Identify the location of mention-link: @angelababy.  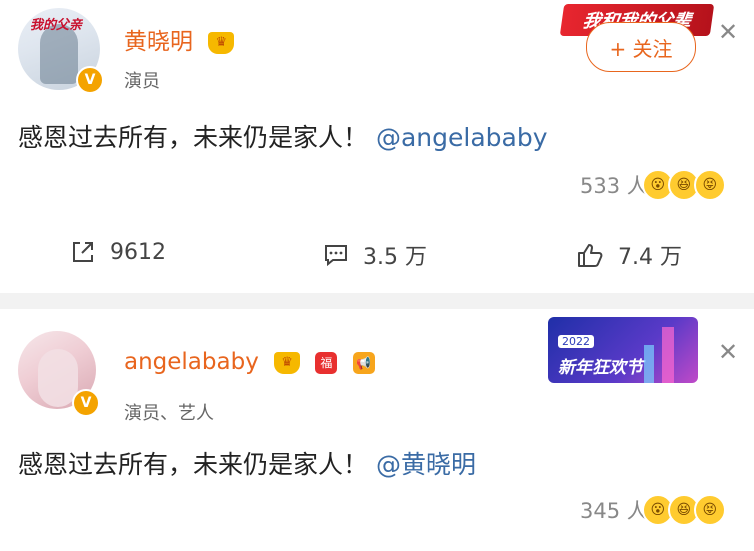
(462, 137).